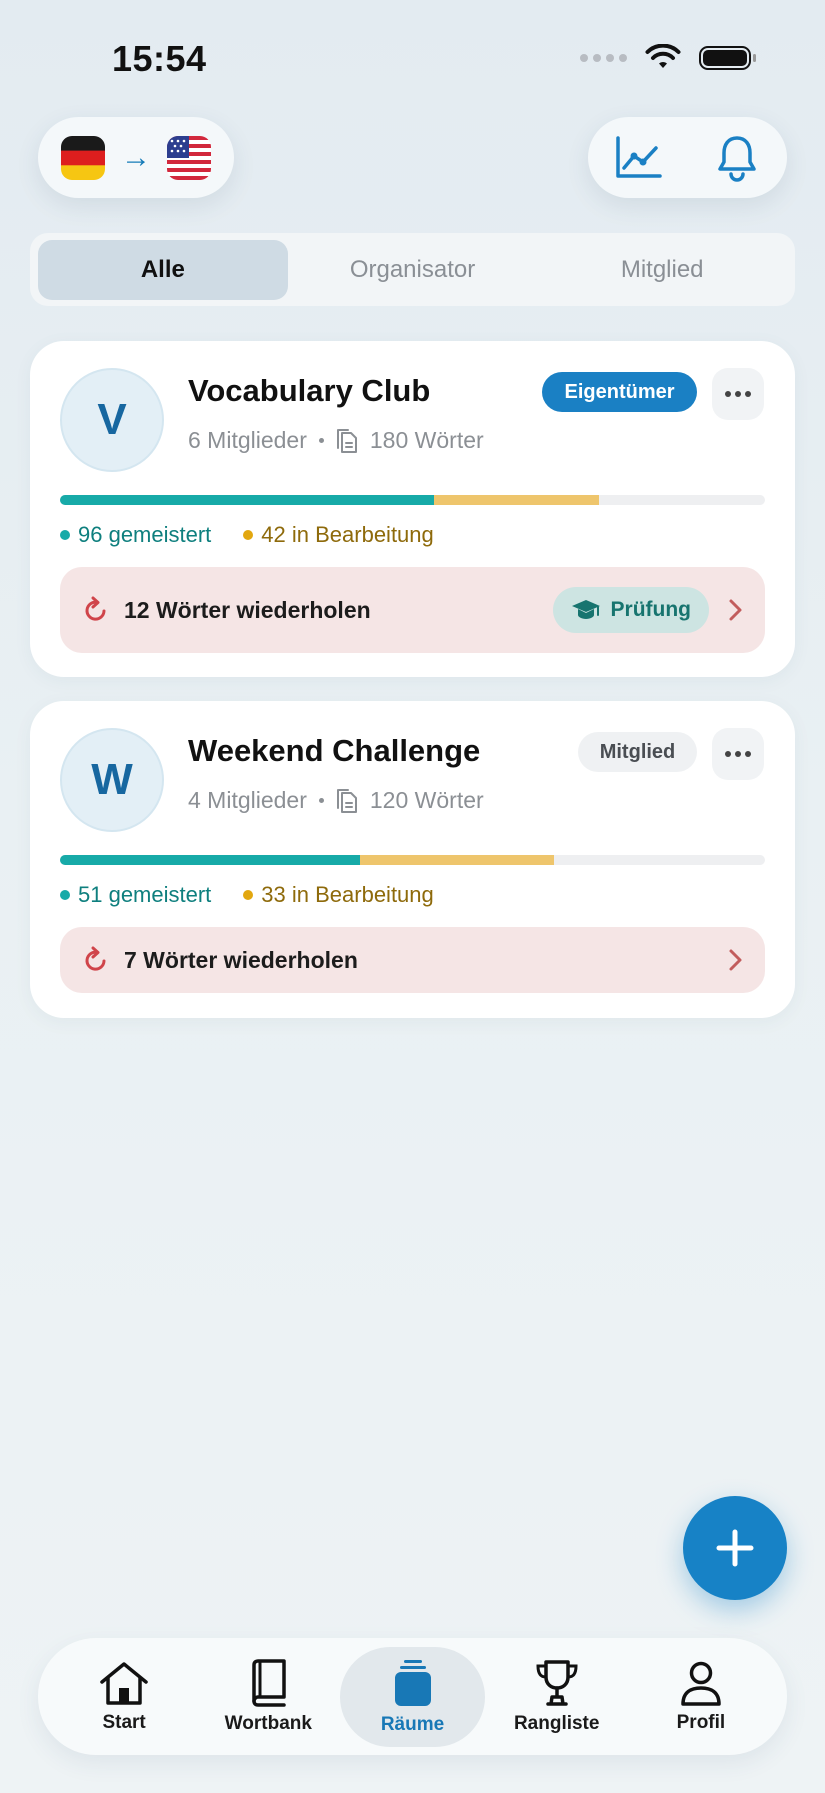 This screenshot has height=1793, width=825. What do you see at coordinates (247, 609) in the screenshot?
I see `review-label: 12 Wörter wiederholen` at bounding box center [247, 609].